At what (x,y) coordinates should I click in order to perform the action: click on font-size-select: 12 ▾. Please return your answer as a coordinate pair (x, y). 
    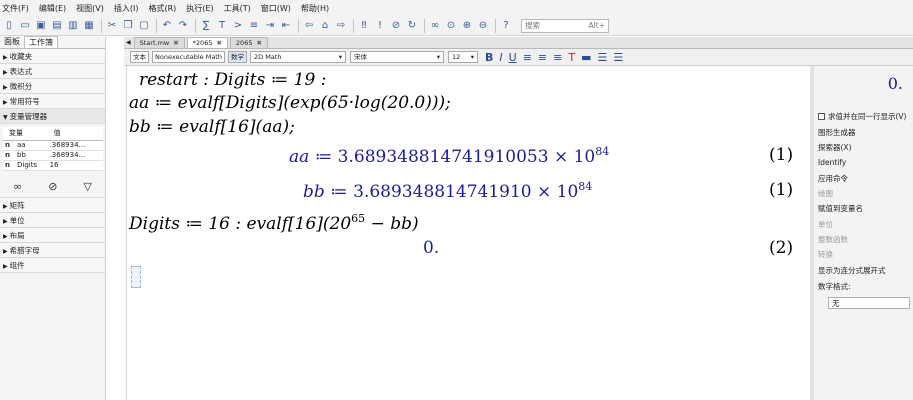
    Looking at the image, I should click on (462, 57).